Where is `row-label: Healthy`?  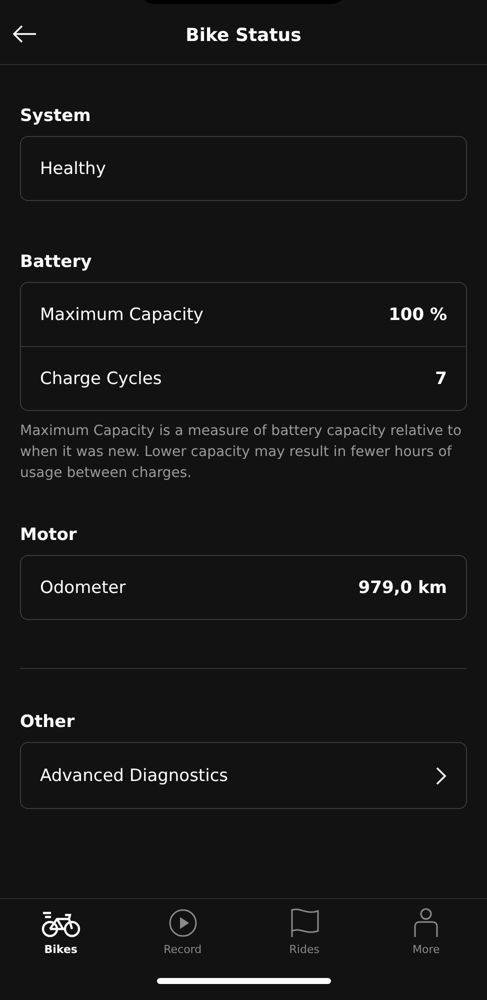 row-label: Healthy is located at coordinates (73, 168).